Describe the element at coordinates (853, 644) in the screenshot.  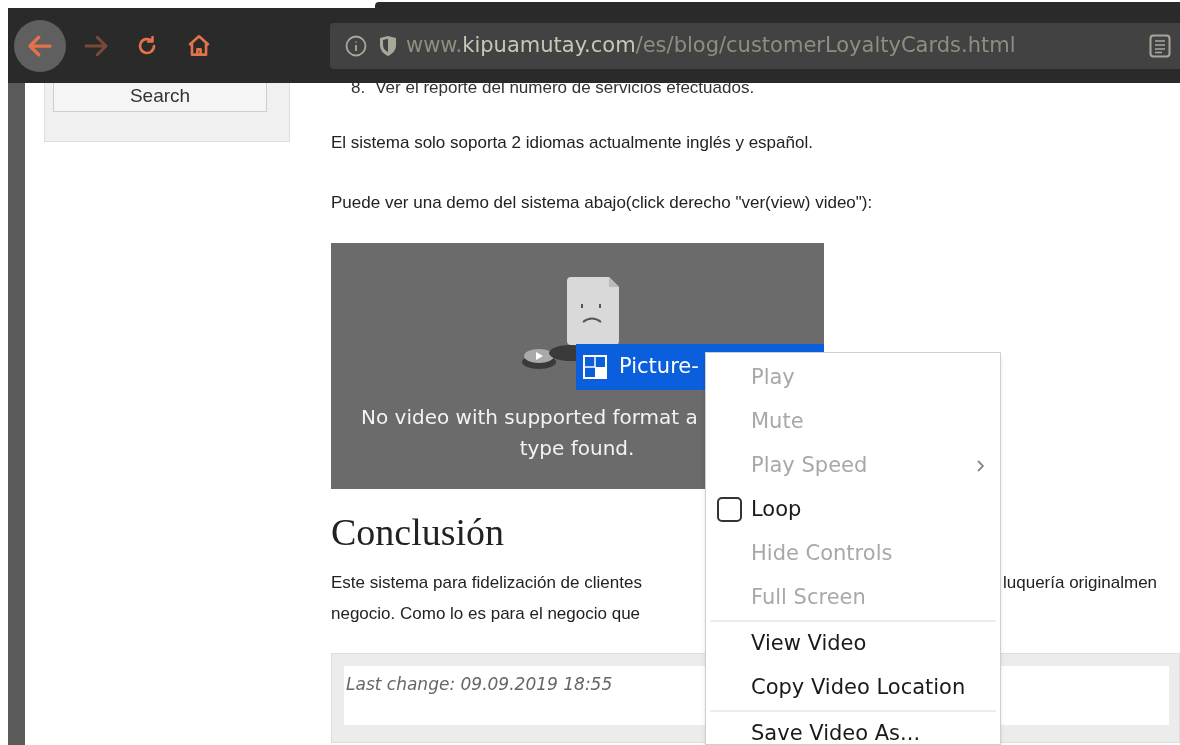
I see `menu-item: View Video` at that location.